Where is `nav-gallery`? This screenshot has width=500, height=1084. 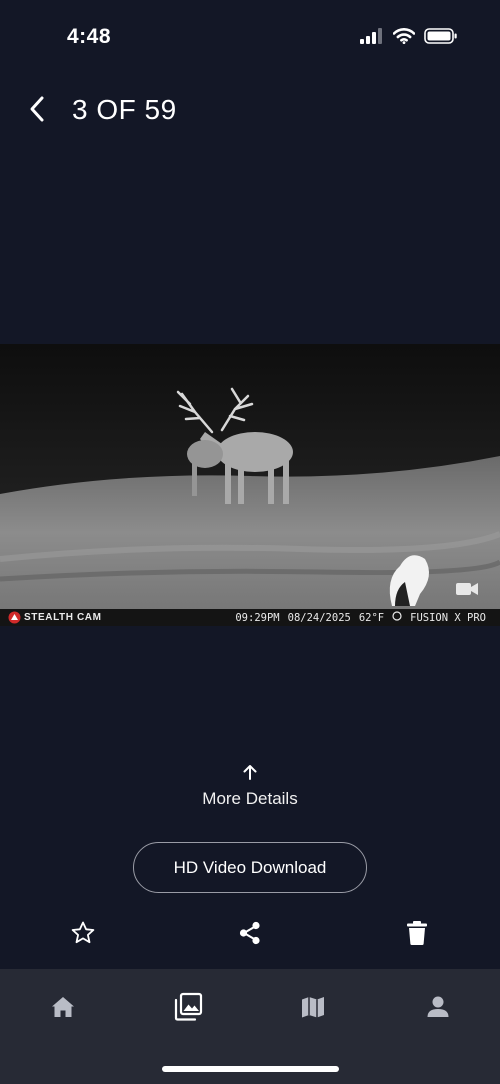
nav-gallery is located at coordinates (188, 1009).